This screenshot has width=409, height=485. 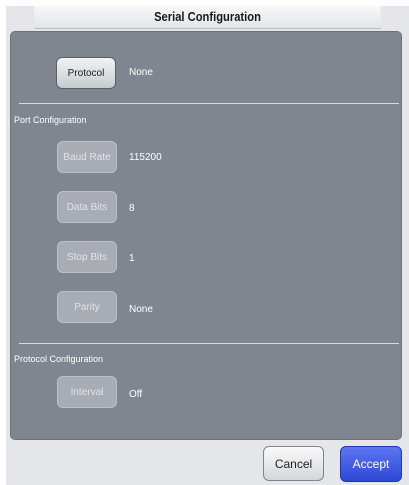 What do you see at coordinates (87, 157) in the screenshot?
I see `baud-rate-button: Baud Rate` at bounding box center [87, 157].